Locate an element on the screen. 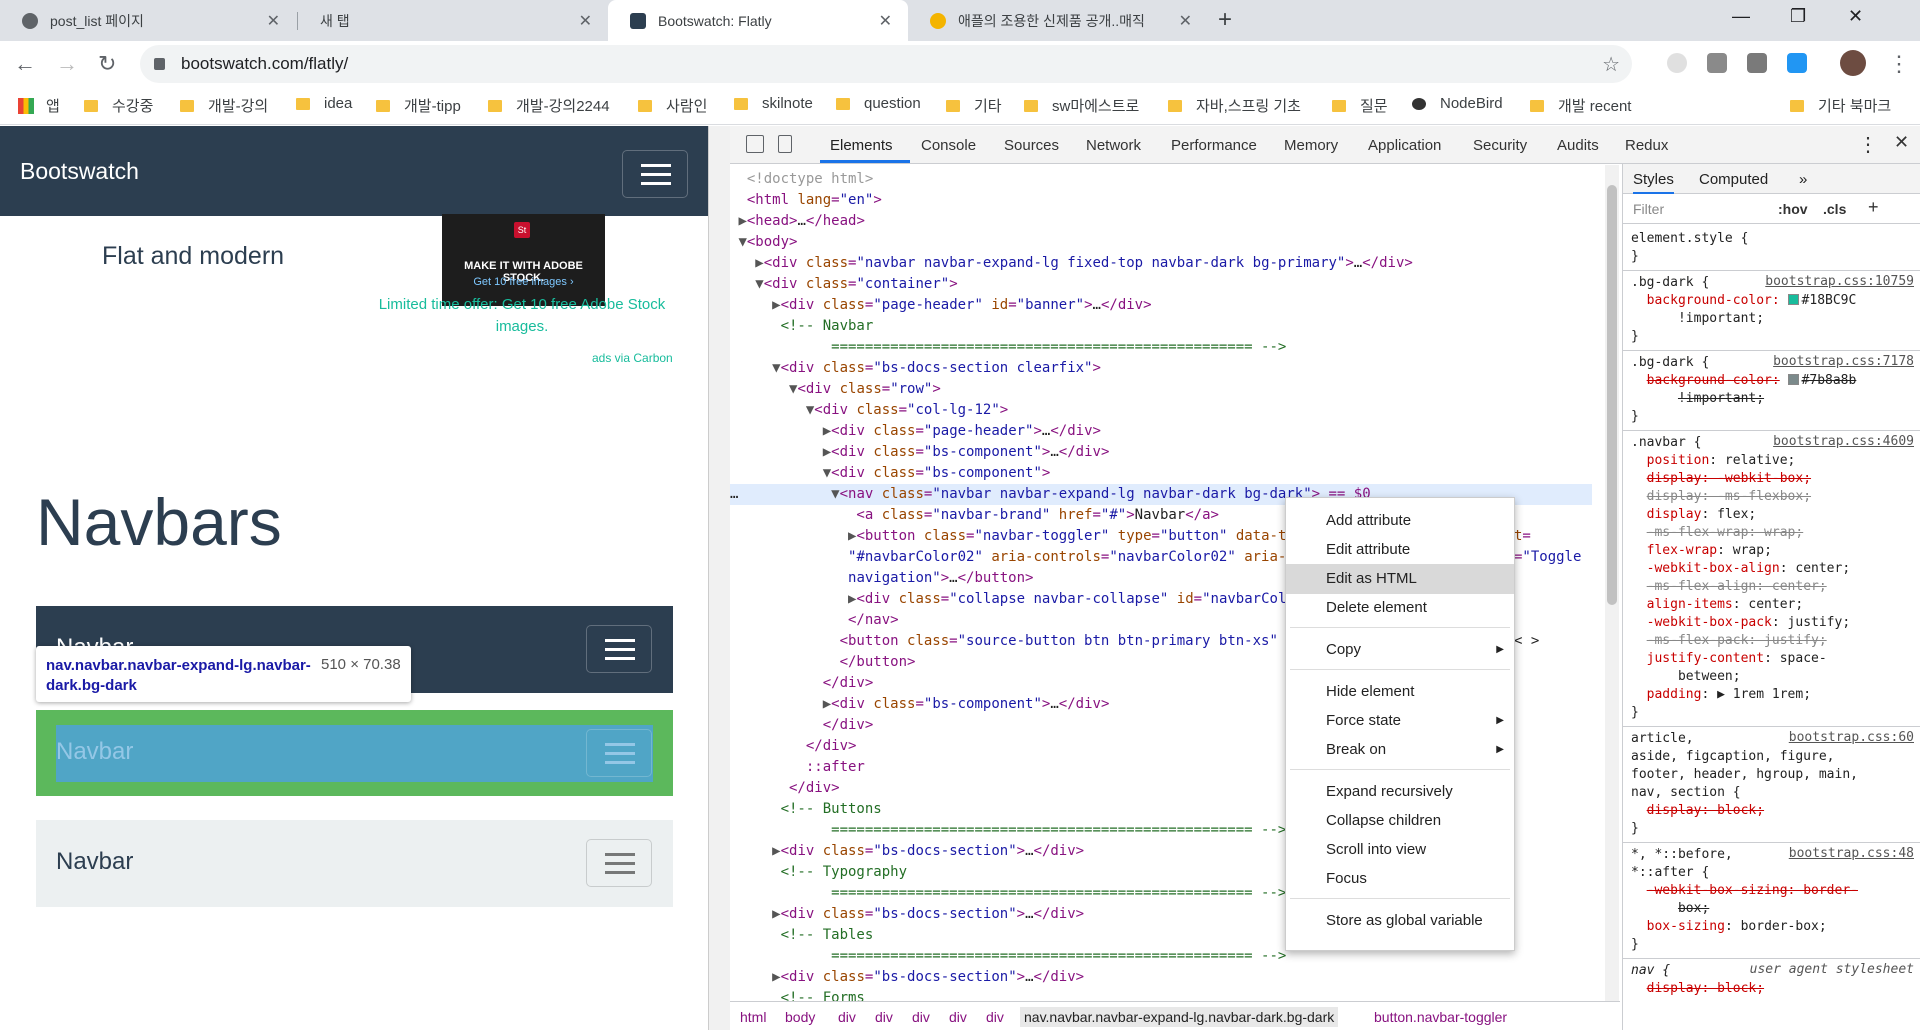 The image size is (1920, 1030). bookmark-folder: sw마에스트로 is located at coordinates (1081, 105).